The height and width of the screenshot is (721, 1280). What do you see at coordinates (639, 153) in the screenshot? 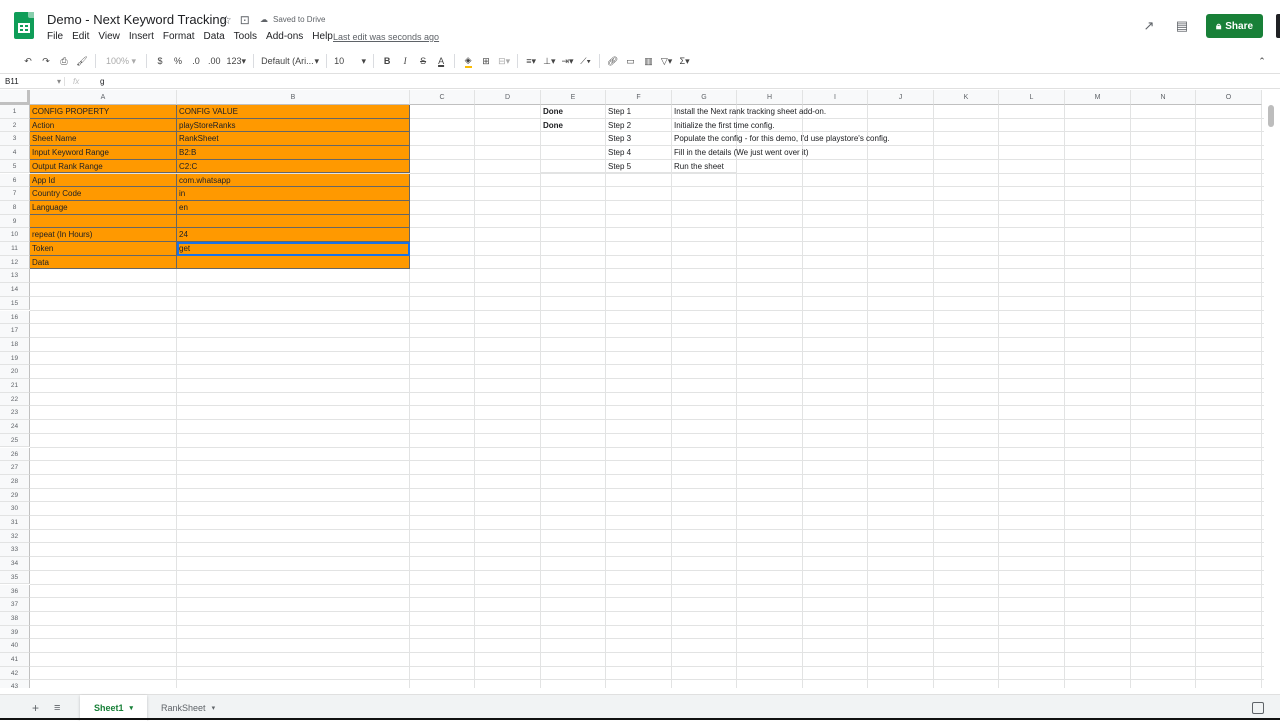
I see `step-number-cell: Step 4` at bounding box center [639, 153].